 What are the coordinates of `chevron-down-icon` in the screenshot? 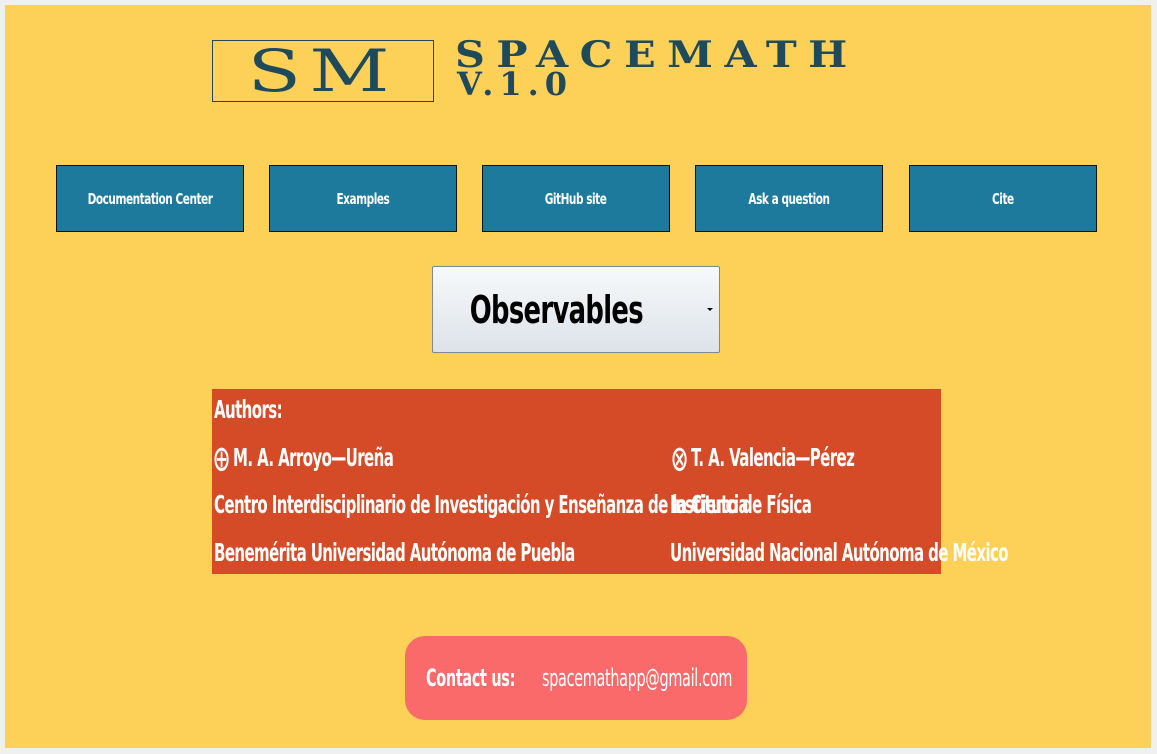 It's located at (710, 309).